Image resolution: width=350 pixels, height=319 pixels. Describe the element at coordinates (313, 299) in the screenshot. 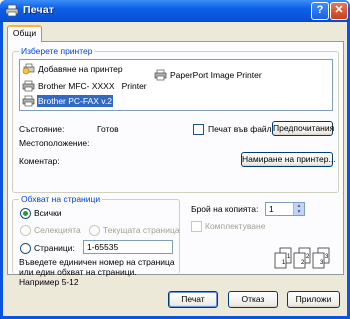

I see `apply-button: Приложи` at that location.